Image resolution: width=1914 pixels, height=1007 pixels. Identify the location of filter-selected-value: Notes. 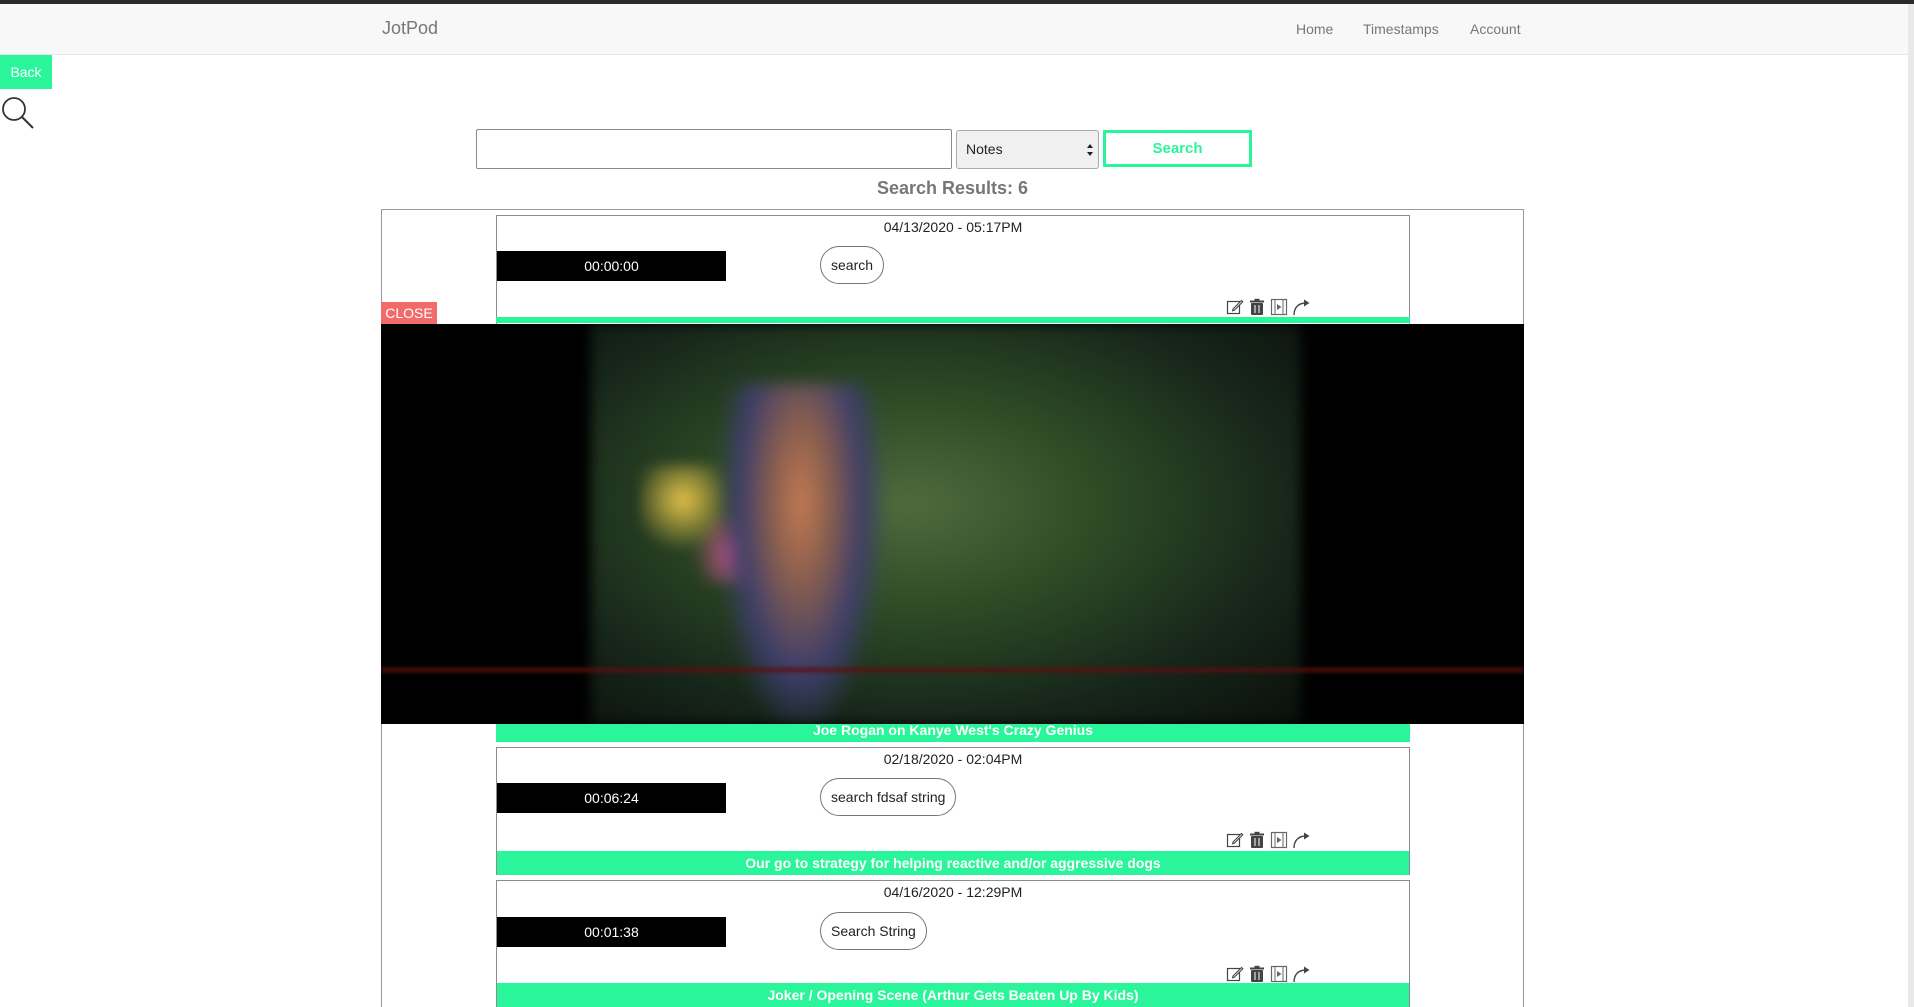
(984, 149).